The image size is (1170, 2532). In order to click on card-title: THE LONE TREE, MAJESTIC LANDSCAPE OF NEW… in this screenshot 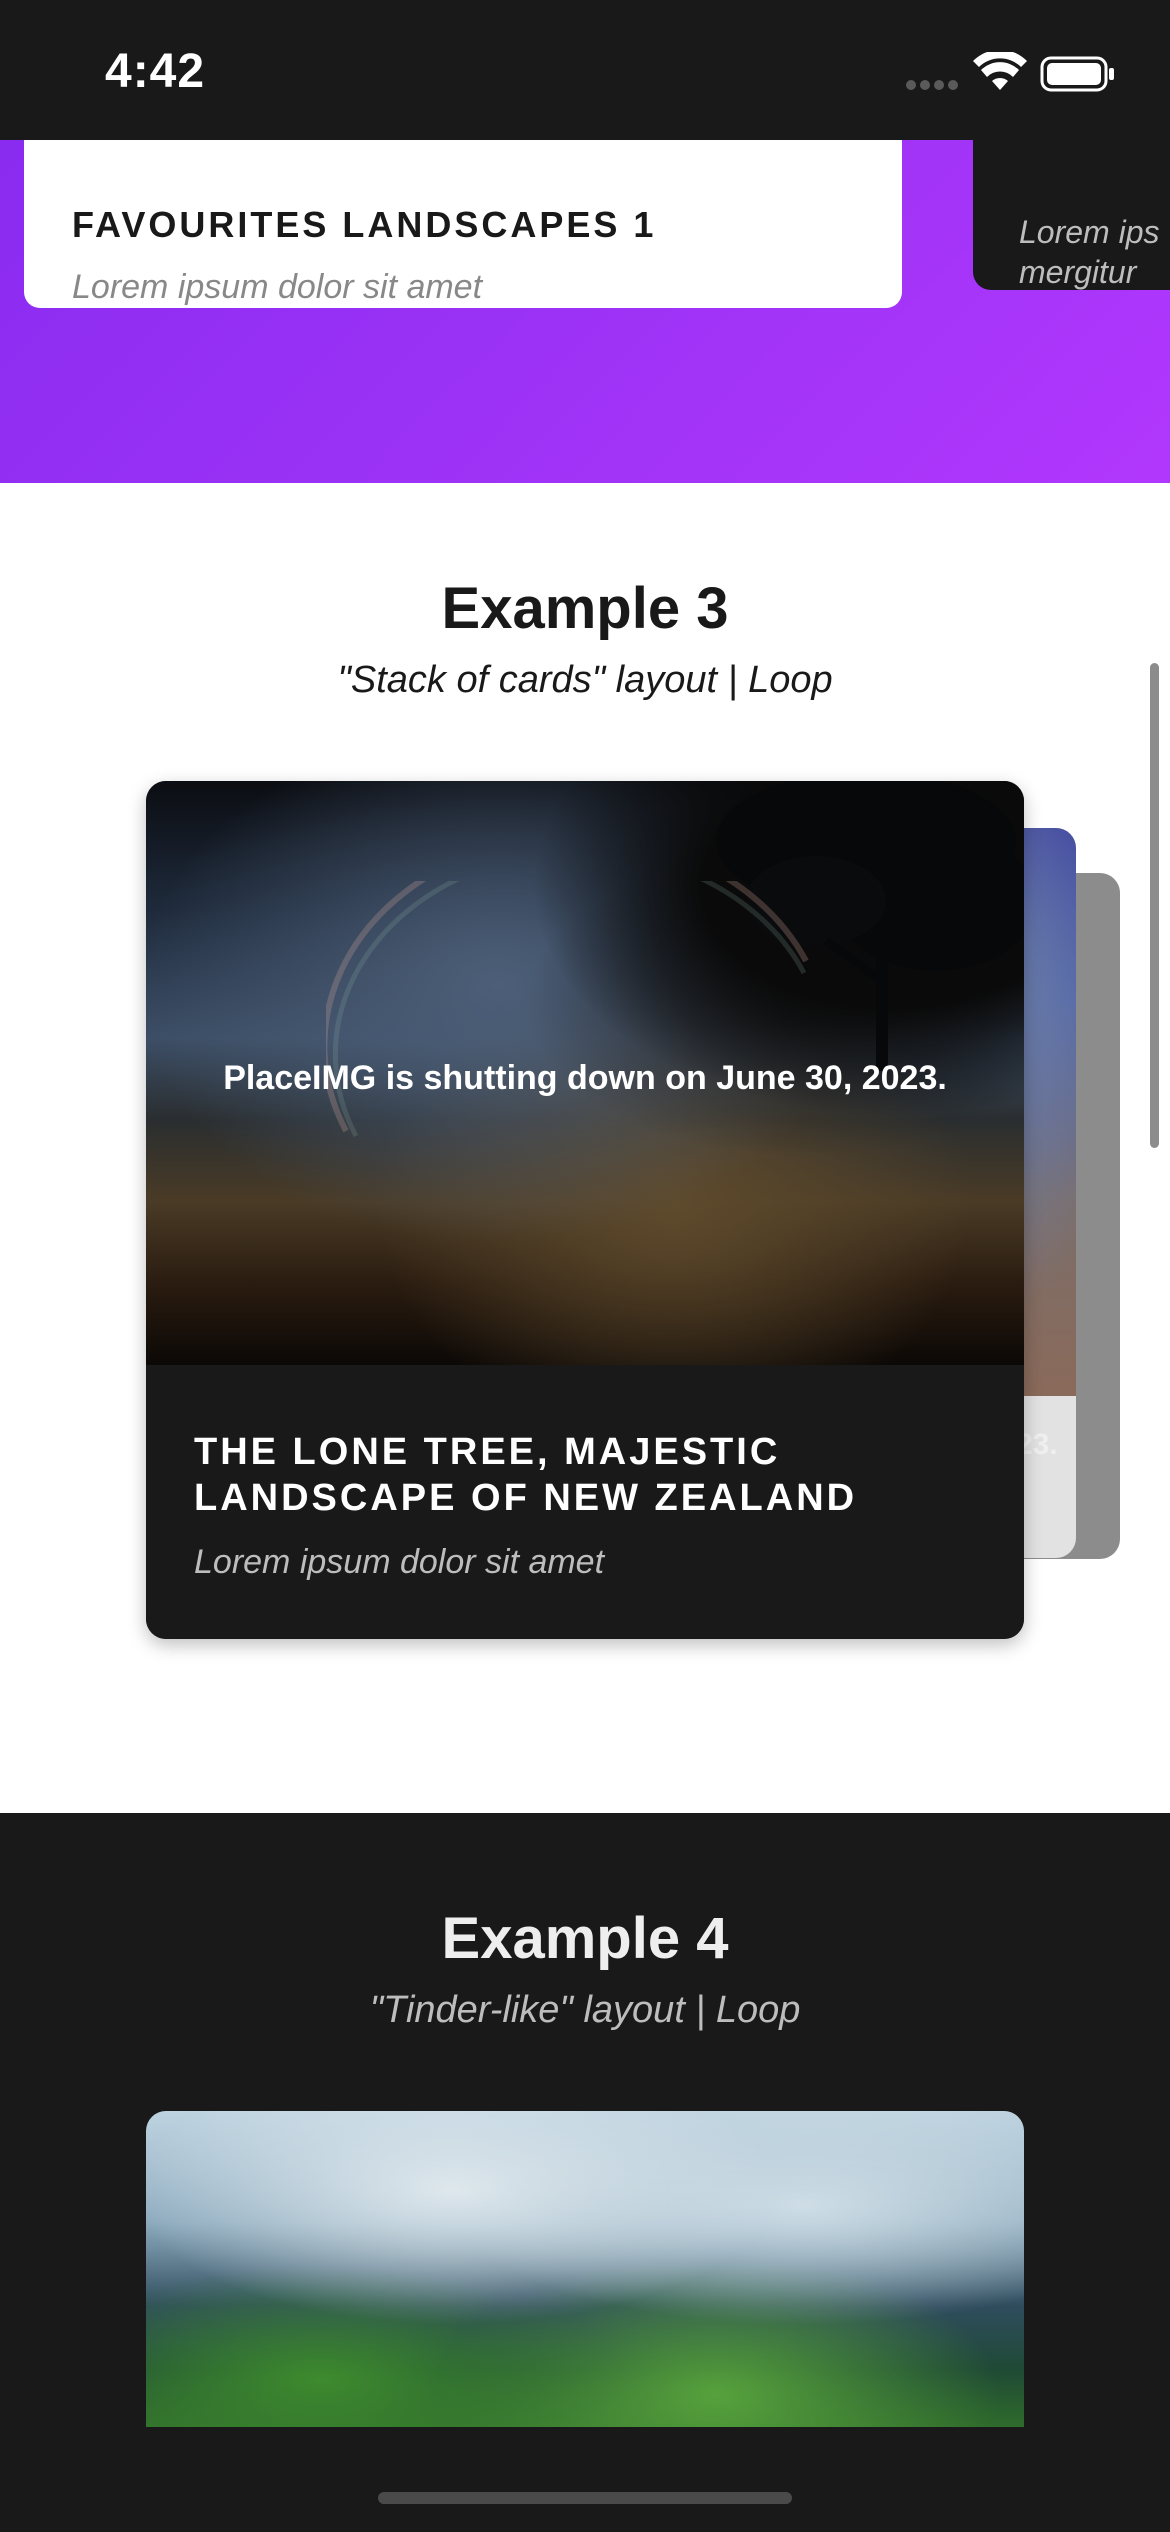, I will do `click(526, 1475)`.